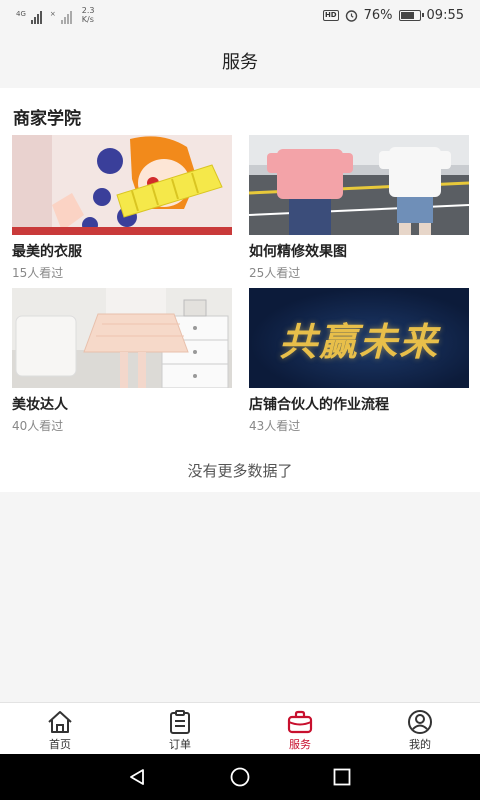  I want to click on status-bar: 4G × 2.3 K/s HD 76% 09:55, so click(240, 17).